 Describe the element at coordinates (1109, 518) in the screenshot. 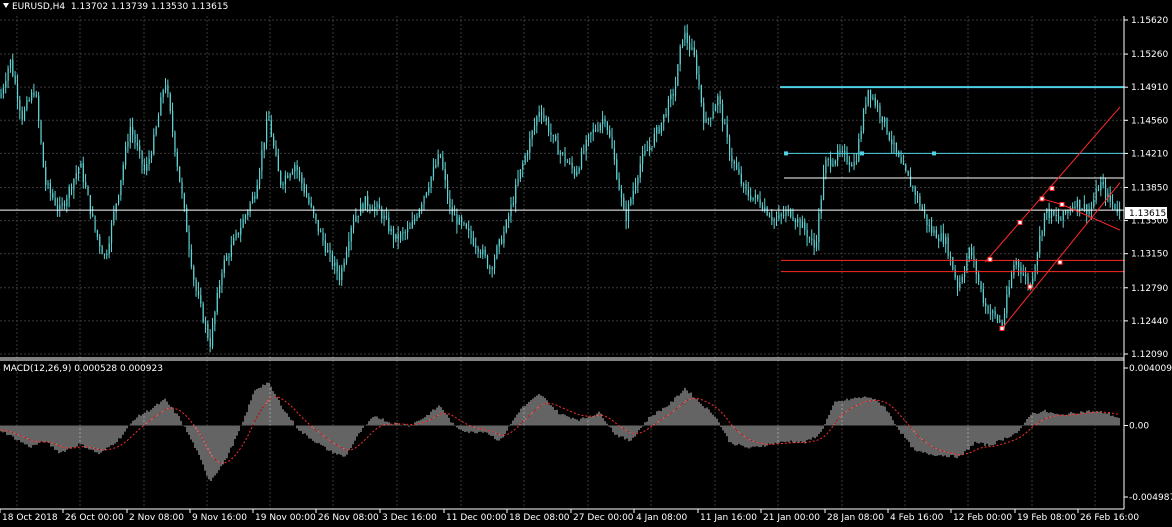

I see `time-tick-label: 26 Feb 16:00` at that location.